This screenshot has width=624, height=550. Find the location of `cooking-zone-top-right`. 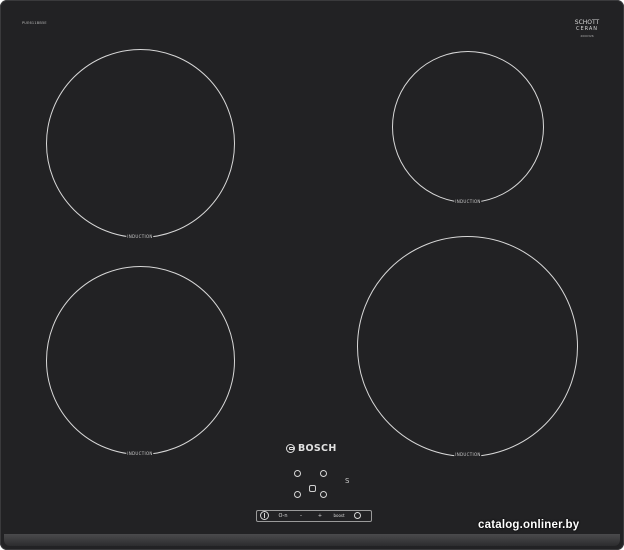

cooking-zone-top-right is located at coordinates (468, 127).